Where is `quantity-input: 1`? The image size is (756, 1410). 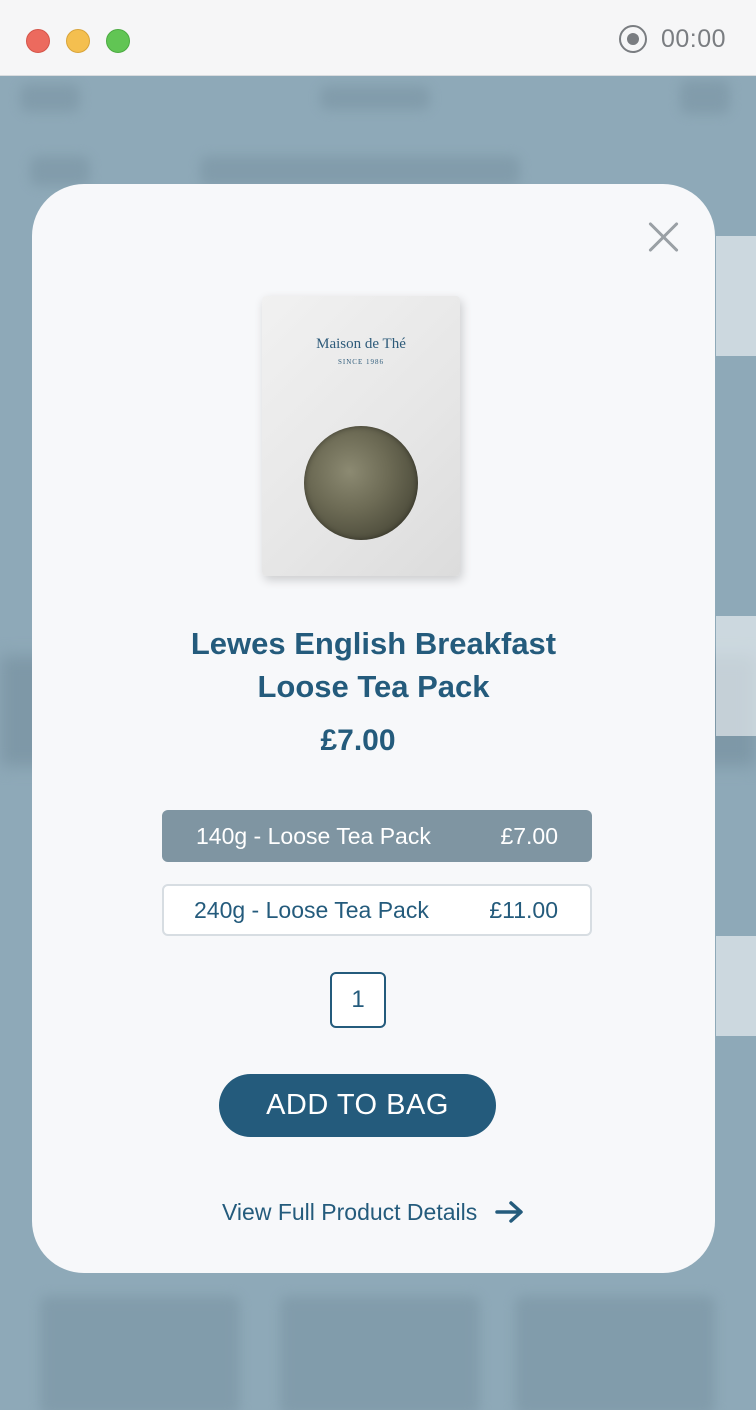
quantity-input: 1 is located at coordinates (358, 1000).